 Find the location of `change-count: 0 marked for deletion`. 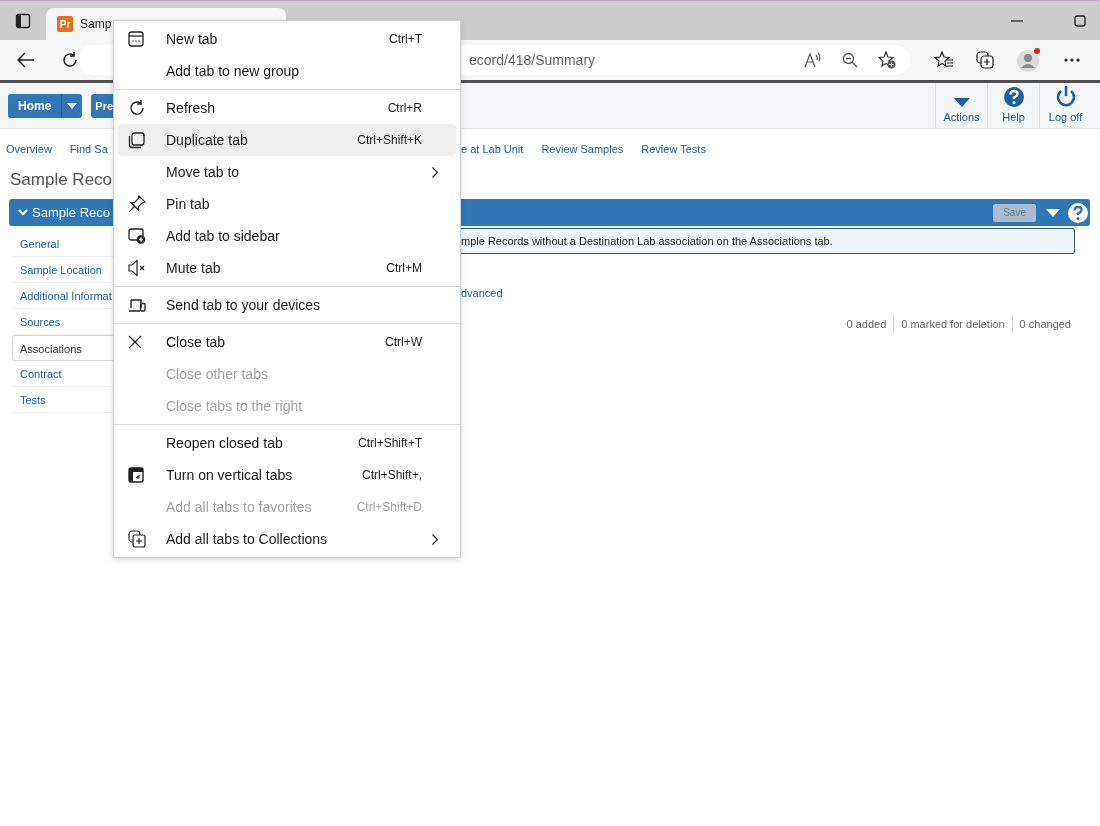

change-count: 0 marked for deletion is located at coordinates (952, 324).